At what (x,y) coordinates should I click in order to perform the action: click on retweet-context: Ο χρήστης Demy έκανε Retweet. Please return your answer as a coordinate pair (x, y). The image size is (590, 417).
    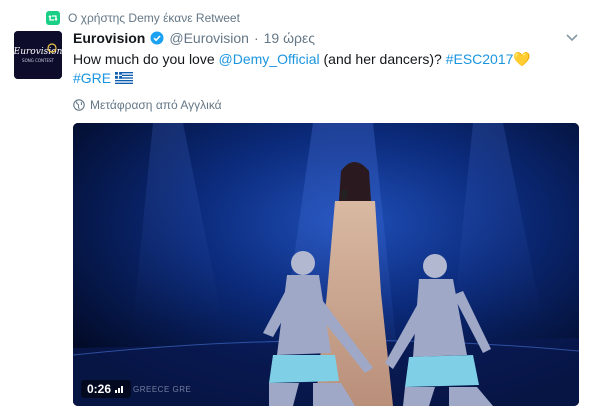
    Looking at the image, I should click on (143, 18).